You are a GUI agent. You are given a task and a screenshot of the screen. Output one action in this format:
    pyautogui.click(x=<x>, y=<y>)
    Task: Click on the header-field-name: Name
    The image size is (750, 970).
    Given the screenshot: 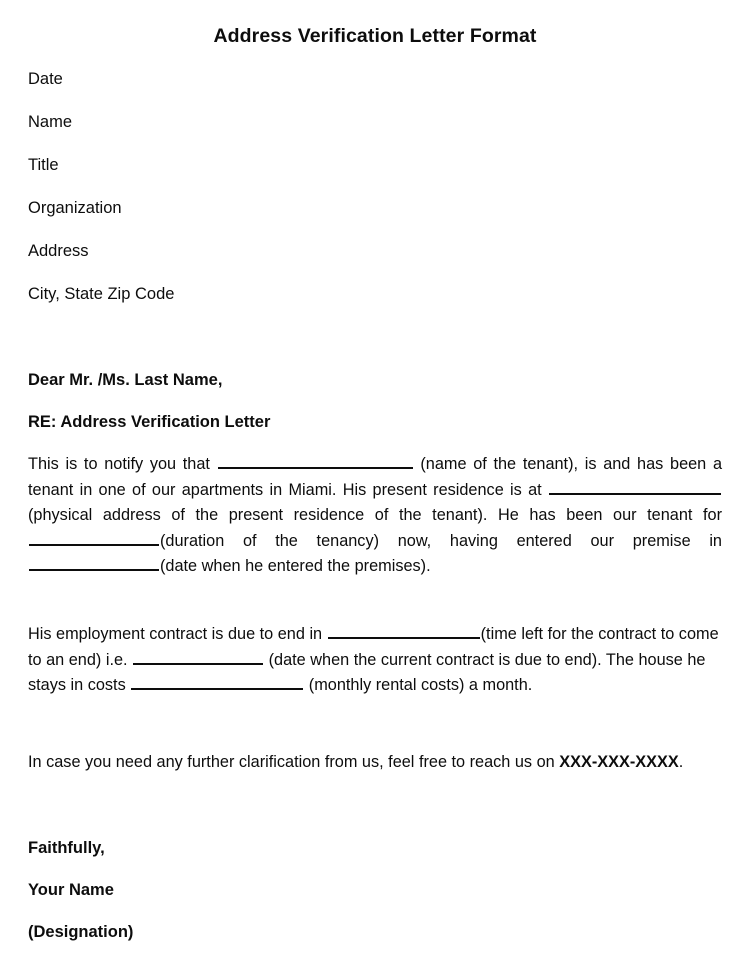 What is the action you would take?
    pyautogui.click(x=50, y=122)
    